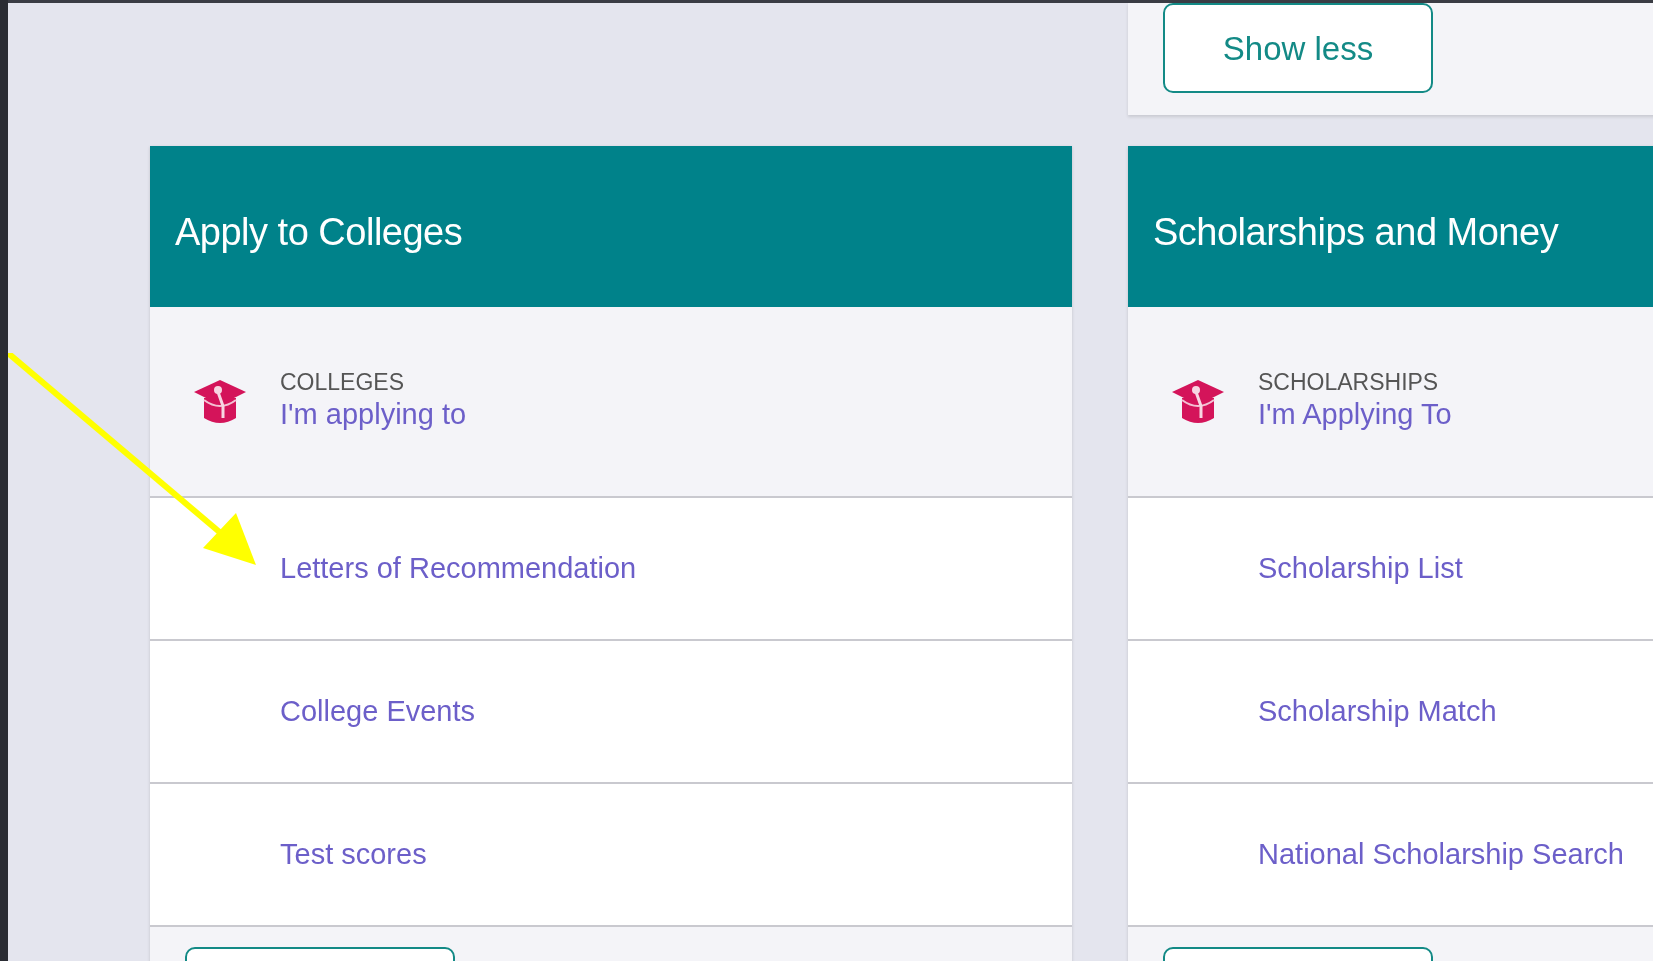 The image size is (1653, 961). What do you see at coordinates (1441, 854) in the screenshot?
I see `list-link: National Scholarship Search` at bounding box center [1441, 854].